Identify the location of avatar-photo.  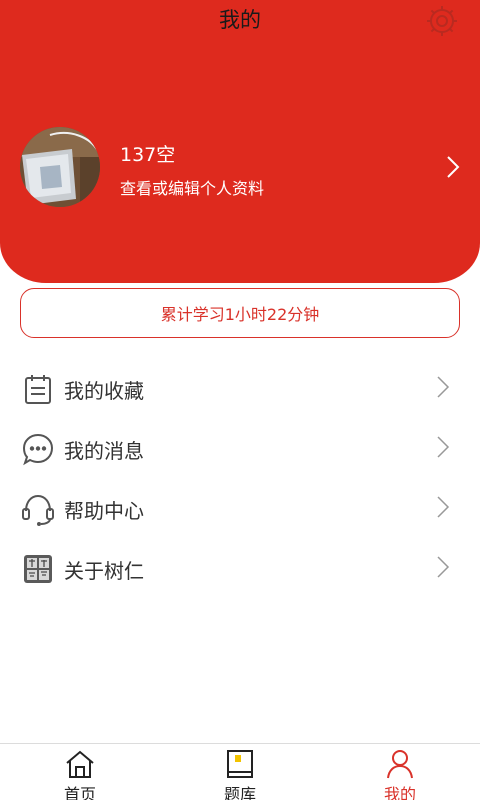
(60, 167).